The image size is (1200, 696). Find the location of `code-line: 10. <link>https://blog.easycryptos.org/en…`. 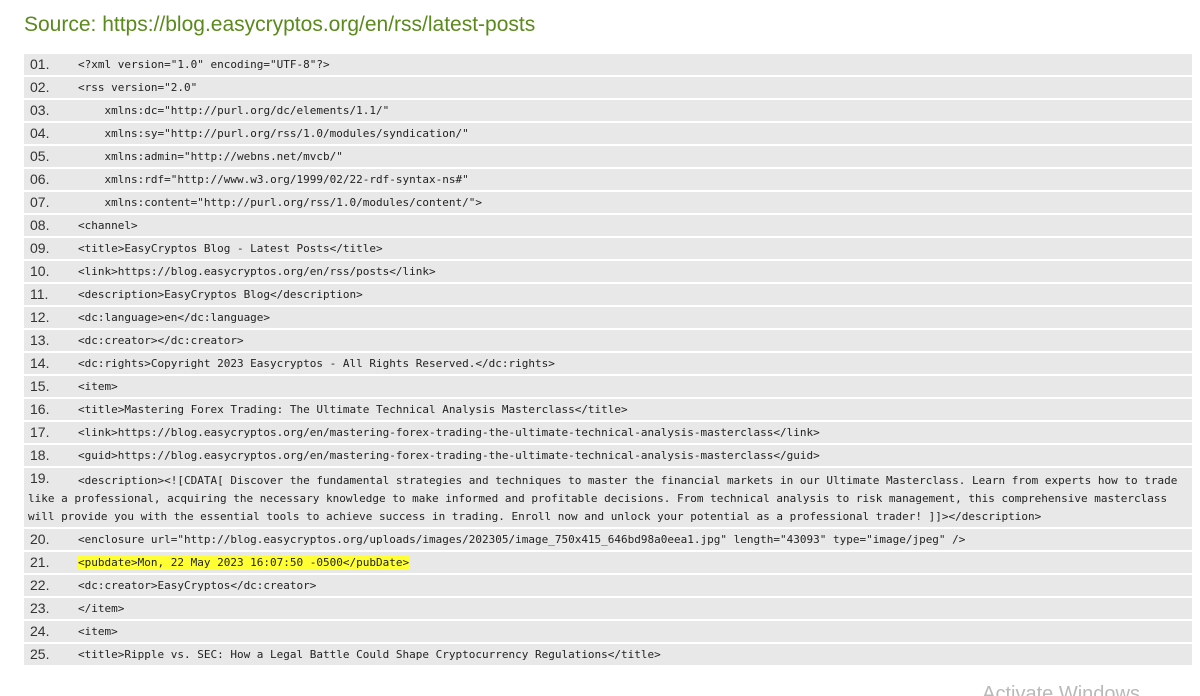

code-line: 10. <link>https://blog.easycryptos.org/en… is located at coordinates (608, 271).